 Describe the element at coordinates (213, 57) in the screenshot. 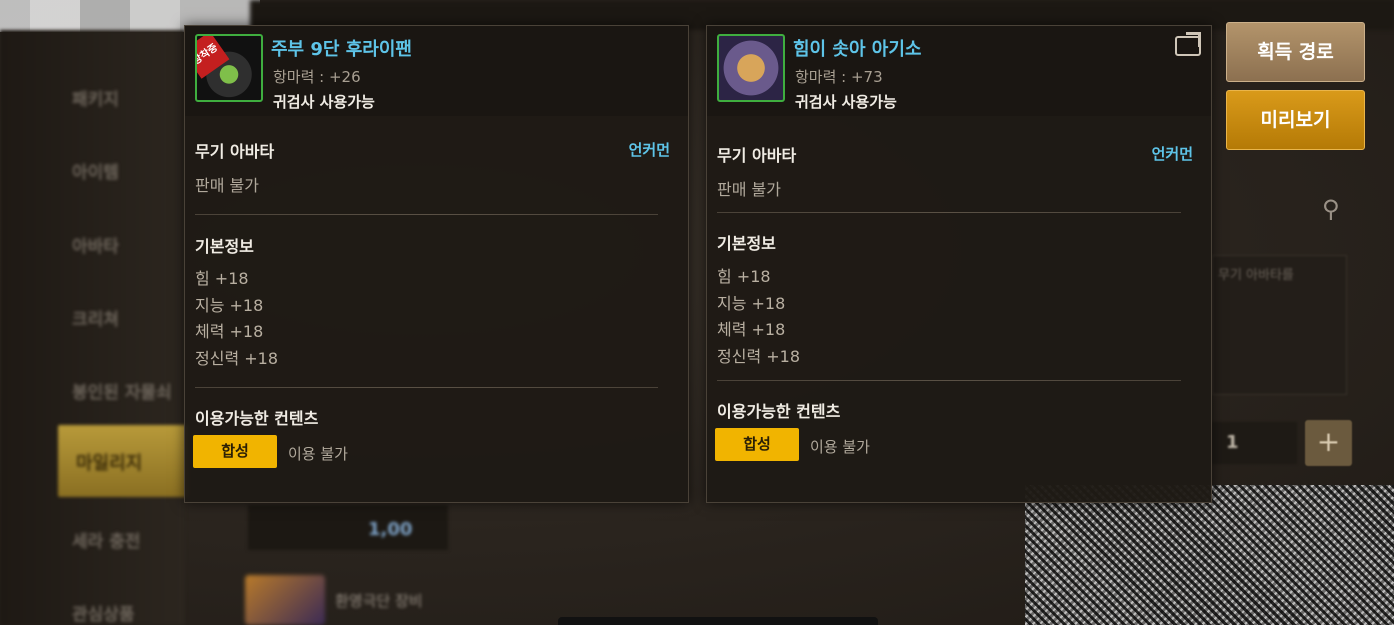

I see `equipped-badge: 장착중` at that location.